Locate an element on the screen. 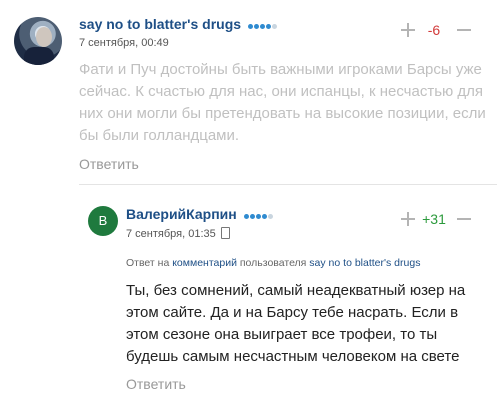  comment-date: 7 сентября, 00:49 is located at coordinates (124, 43).